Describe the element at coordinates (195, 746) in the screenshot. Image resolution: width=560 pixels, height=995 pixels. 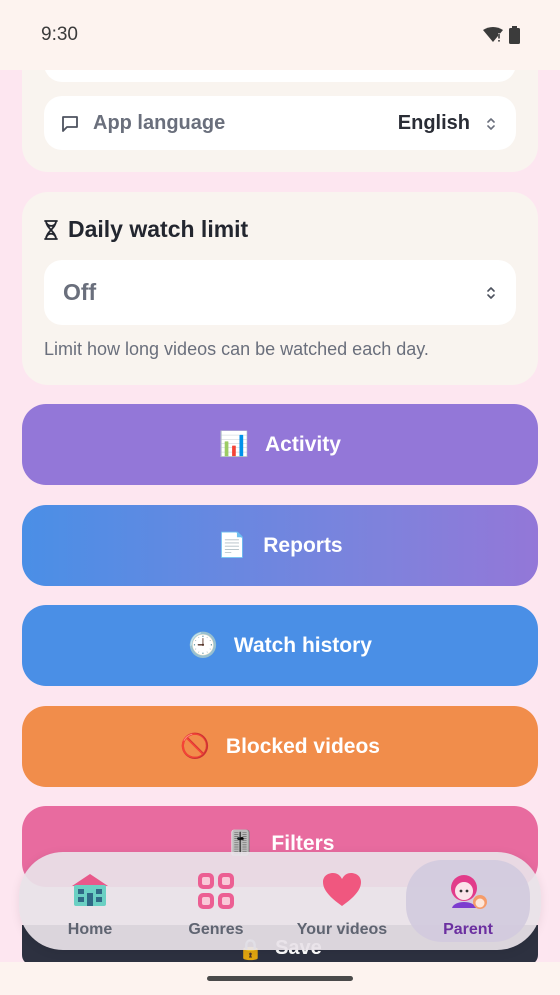
I see `no-entry-icon: 🚫` at that location.